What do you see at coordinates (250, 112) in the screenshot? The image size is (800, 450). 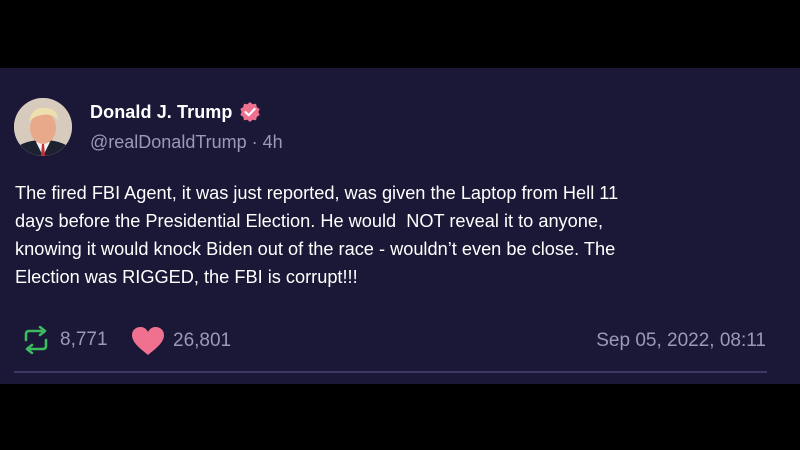 I see `verified-badge-icon` at bounding box center [250, 112].